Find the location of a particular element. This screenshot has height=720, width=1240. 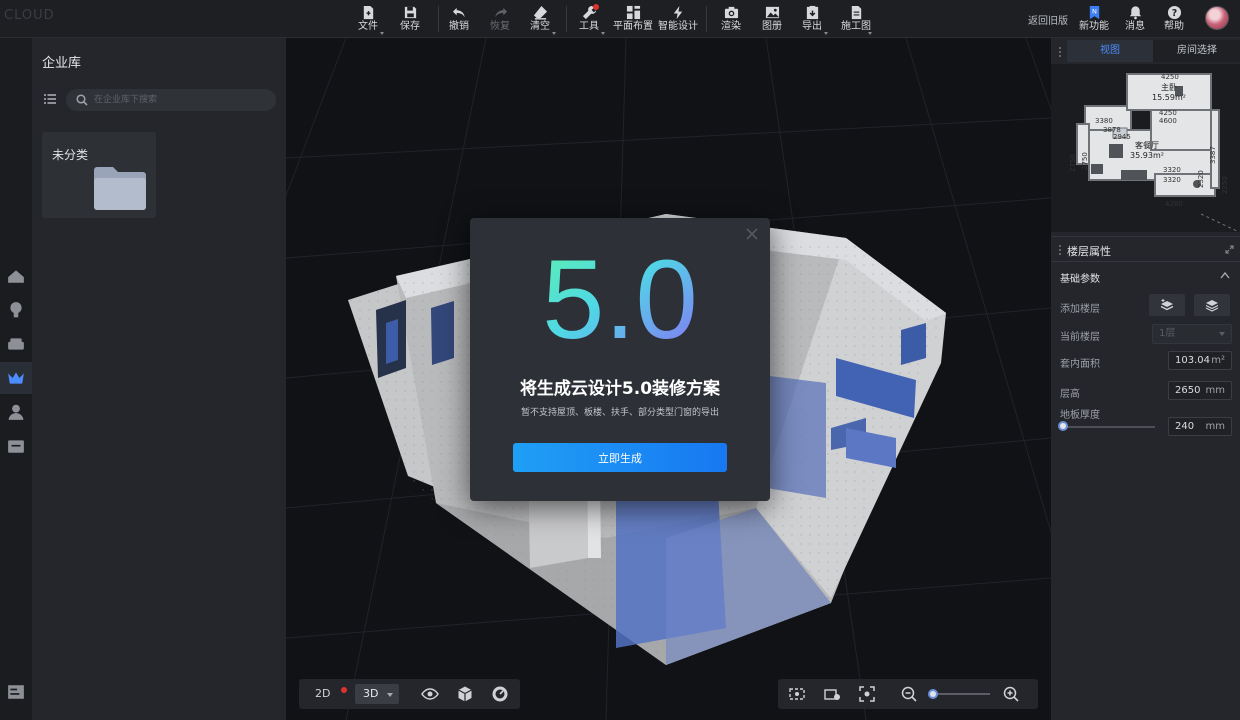

dimension-label: 2250 is located at coordinates (1225, 185).